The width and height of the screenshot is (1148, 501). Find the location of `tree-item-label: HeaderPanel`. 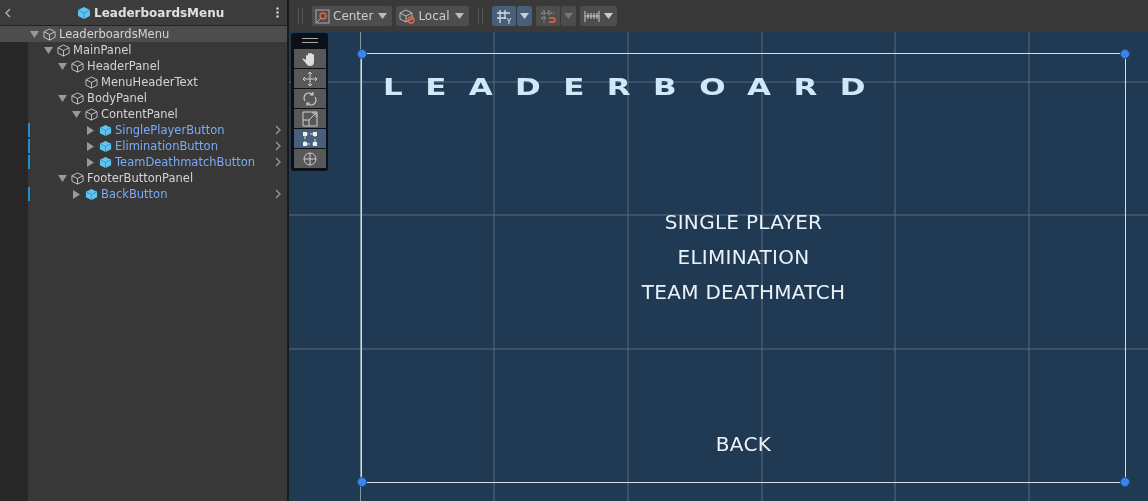

tree-item-label: HeaderPanel is located at coordinates (123, 66).